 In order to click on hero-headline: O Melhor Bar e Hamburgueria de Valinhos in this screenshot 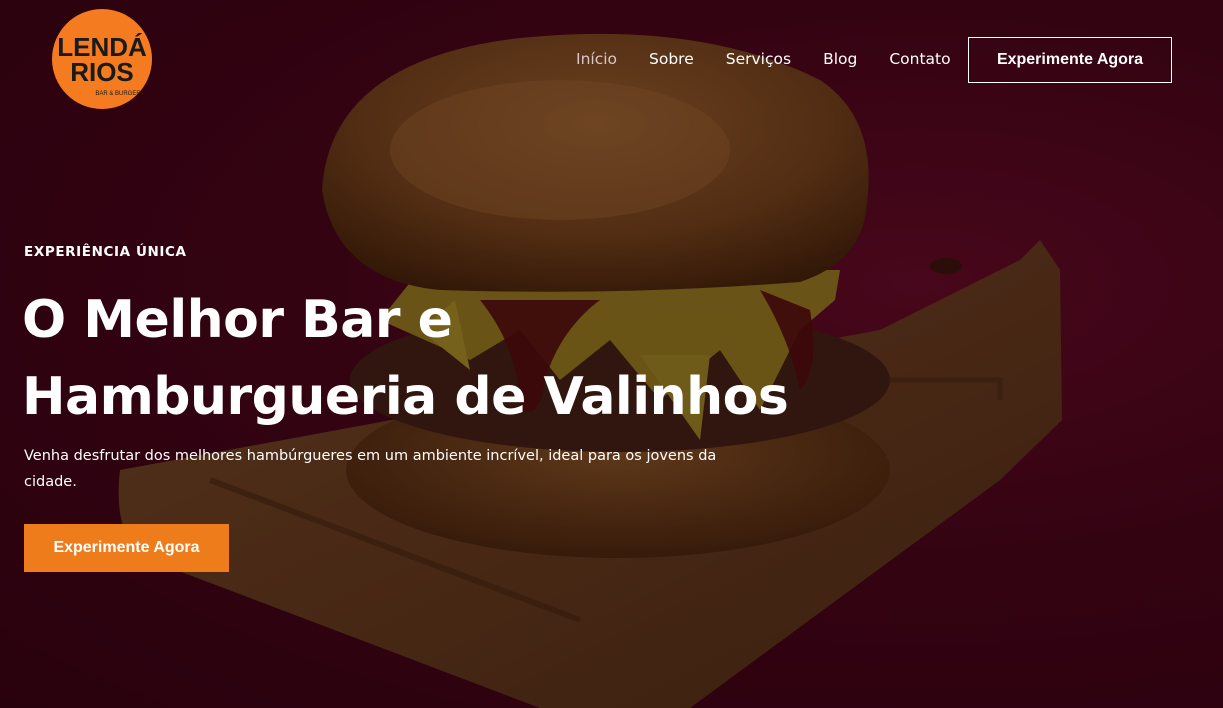, I will do `click(422, 359)`.